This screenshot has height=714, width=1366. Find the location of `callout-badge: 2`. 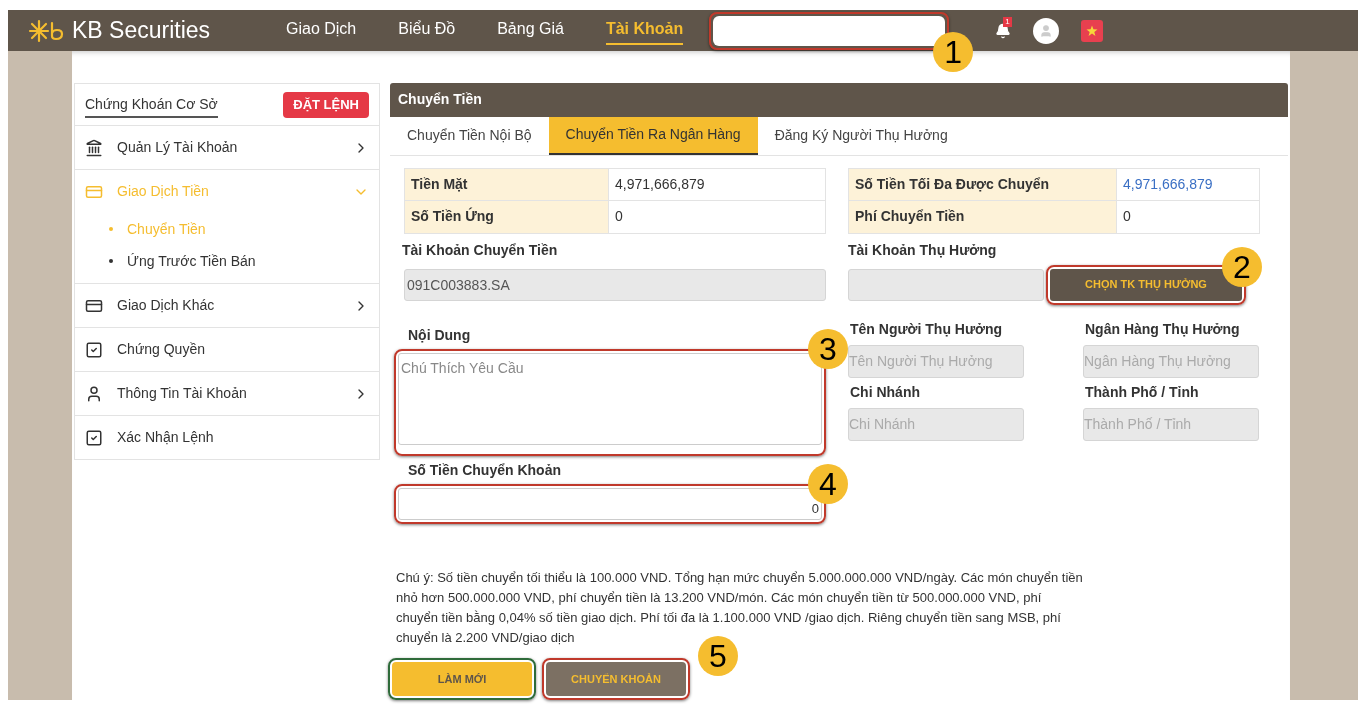

callout-badge: 2 is located at coordinates (1242, 266).